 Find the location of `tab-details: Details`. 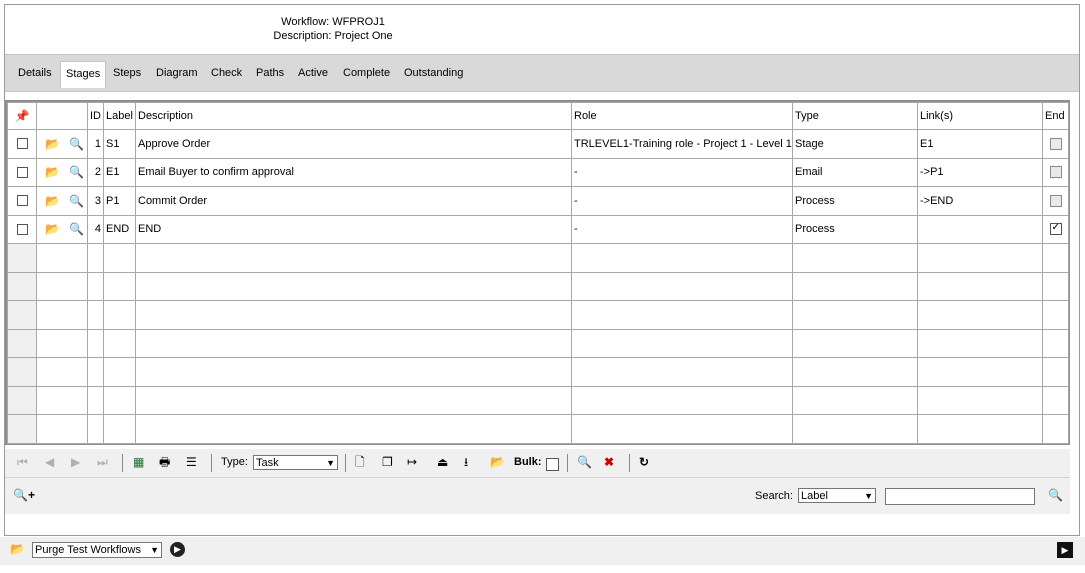

tab-details: Details is located at coordinates (35, 73).